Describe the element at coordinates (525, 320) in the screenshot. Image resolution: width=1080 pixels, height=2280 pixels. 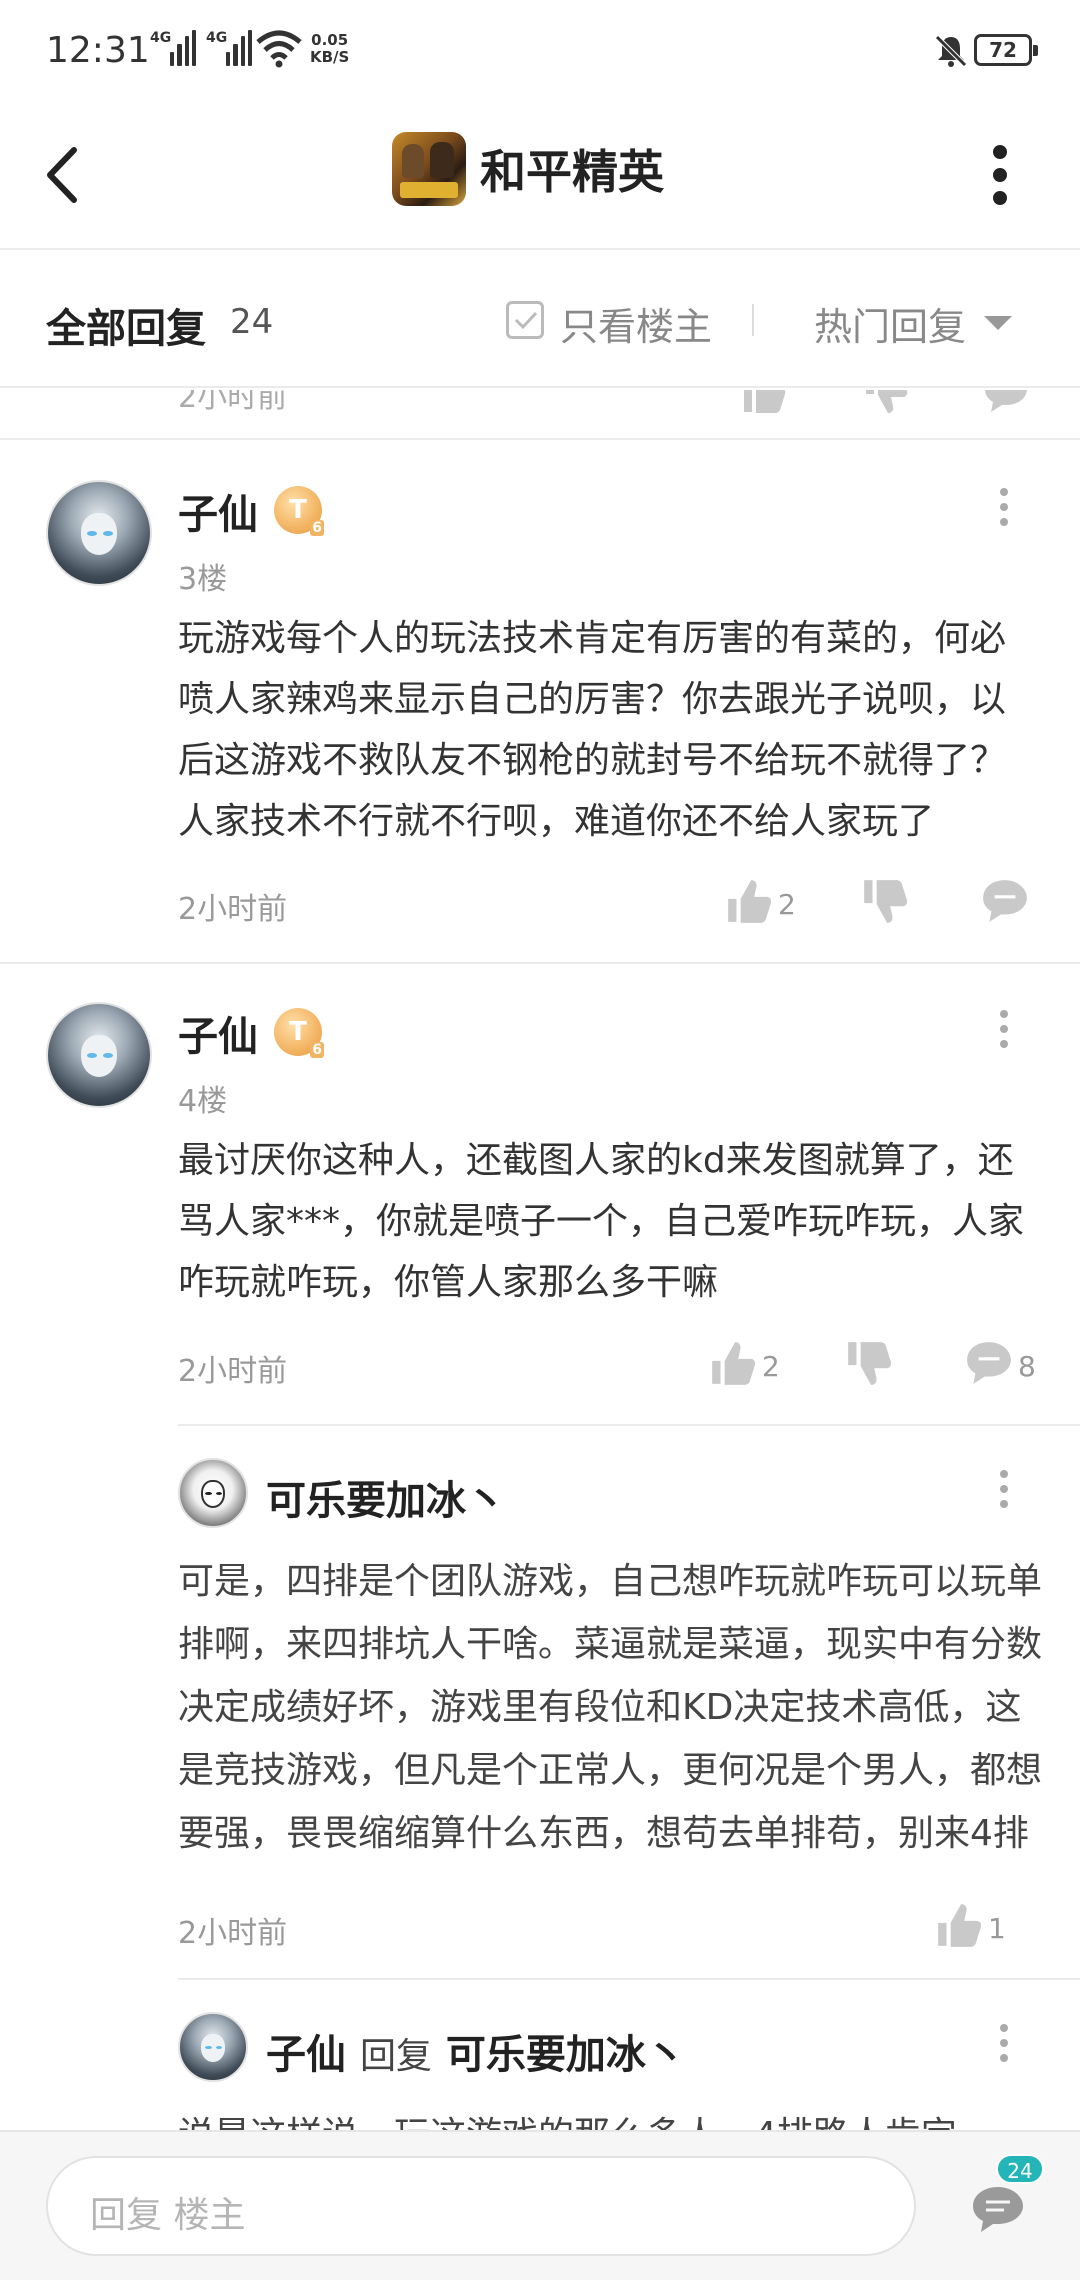
I see `owner-only-checkbox` at that location.